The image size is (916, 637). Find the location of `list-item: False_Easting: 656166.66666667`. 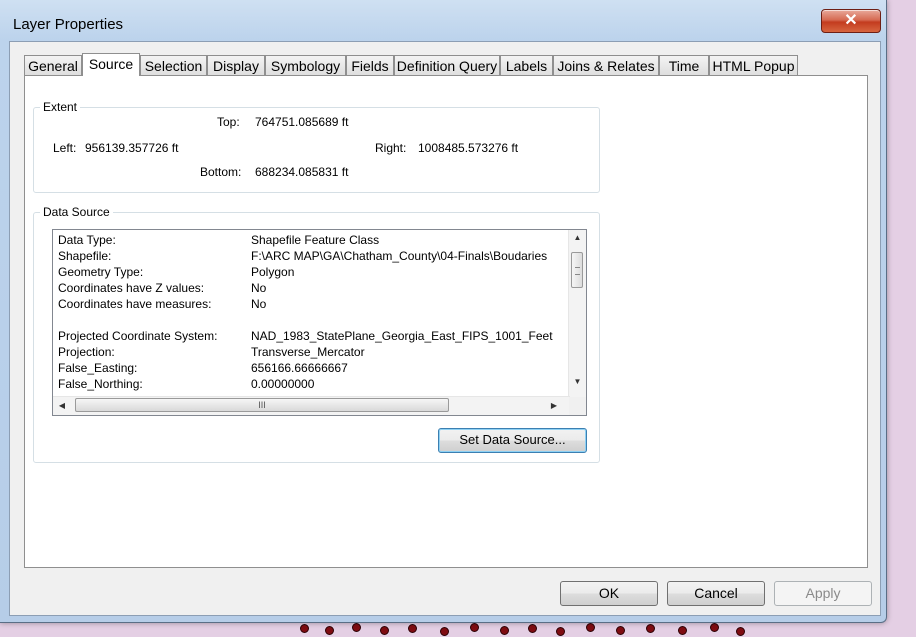

list-item: False_Easting: 656166.66666667 is located at coordinates (310, 368).